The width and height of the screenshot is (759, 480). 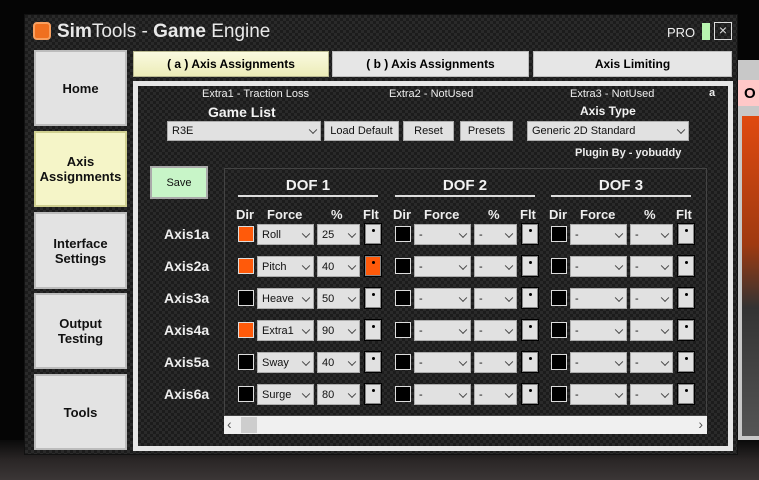 What do you see at coordinates (245, 214) in the screenshot?
I see `dir-column-header: Dir` at bounding box center [245, 214].